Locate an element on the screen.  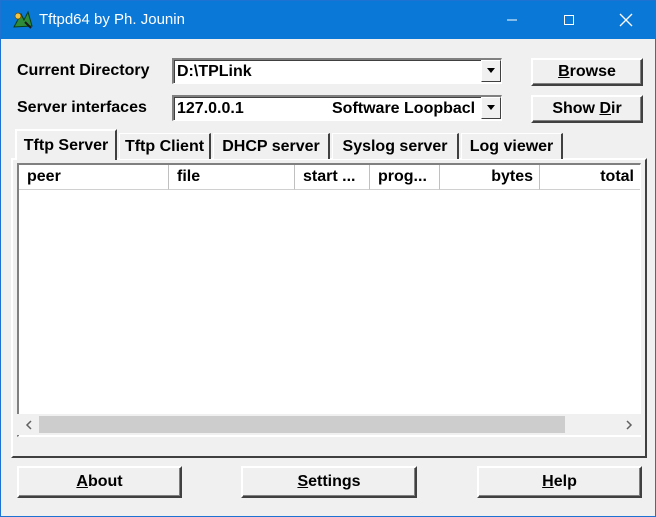
server-interfaces-label: Server interfaces is located at coordinates (82, 107).